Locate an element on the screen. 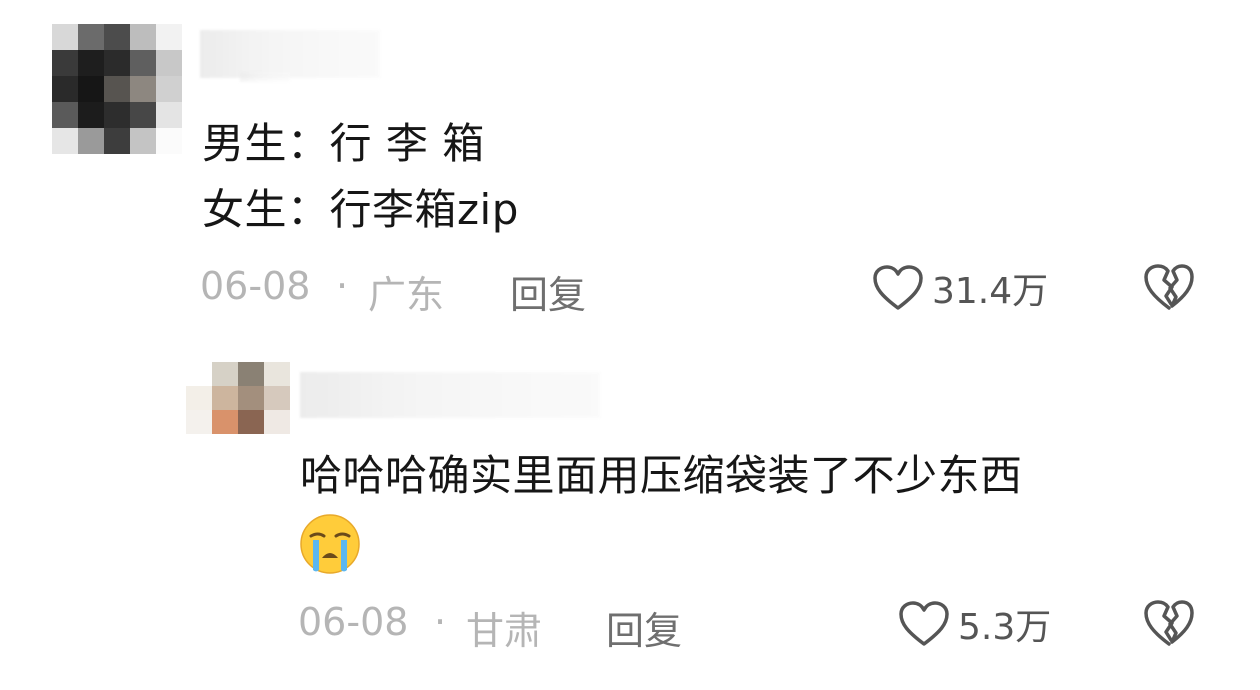 The image size is (1260, 690). comment-text-line-2: 女生：行李箱zip is located at coordinates (360, 209).